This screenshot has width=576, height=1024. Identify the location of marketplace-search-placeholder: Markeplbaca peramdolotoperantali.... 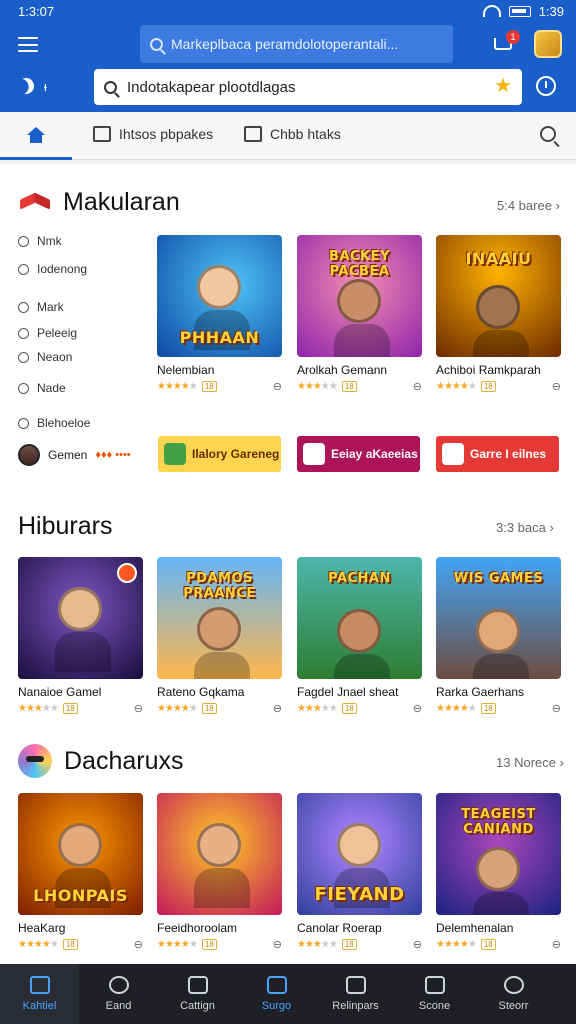
(285, 44).